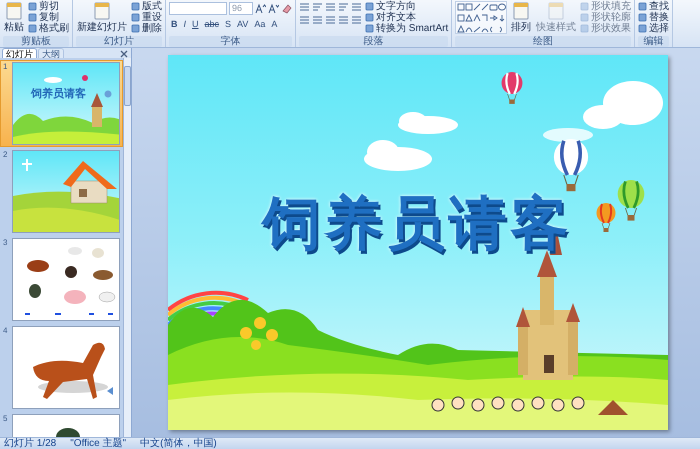 Image resolution: width=700 pixels, height=449 pixels. I want to click on status-text: 中文(简体，中国), so click(178, 443).